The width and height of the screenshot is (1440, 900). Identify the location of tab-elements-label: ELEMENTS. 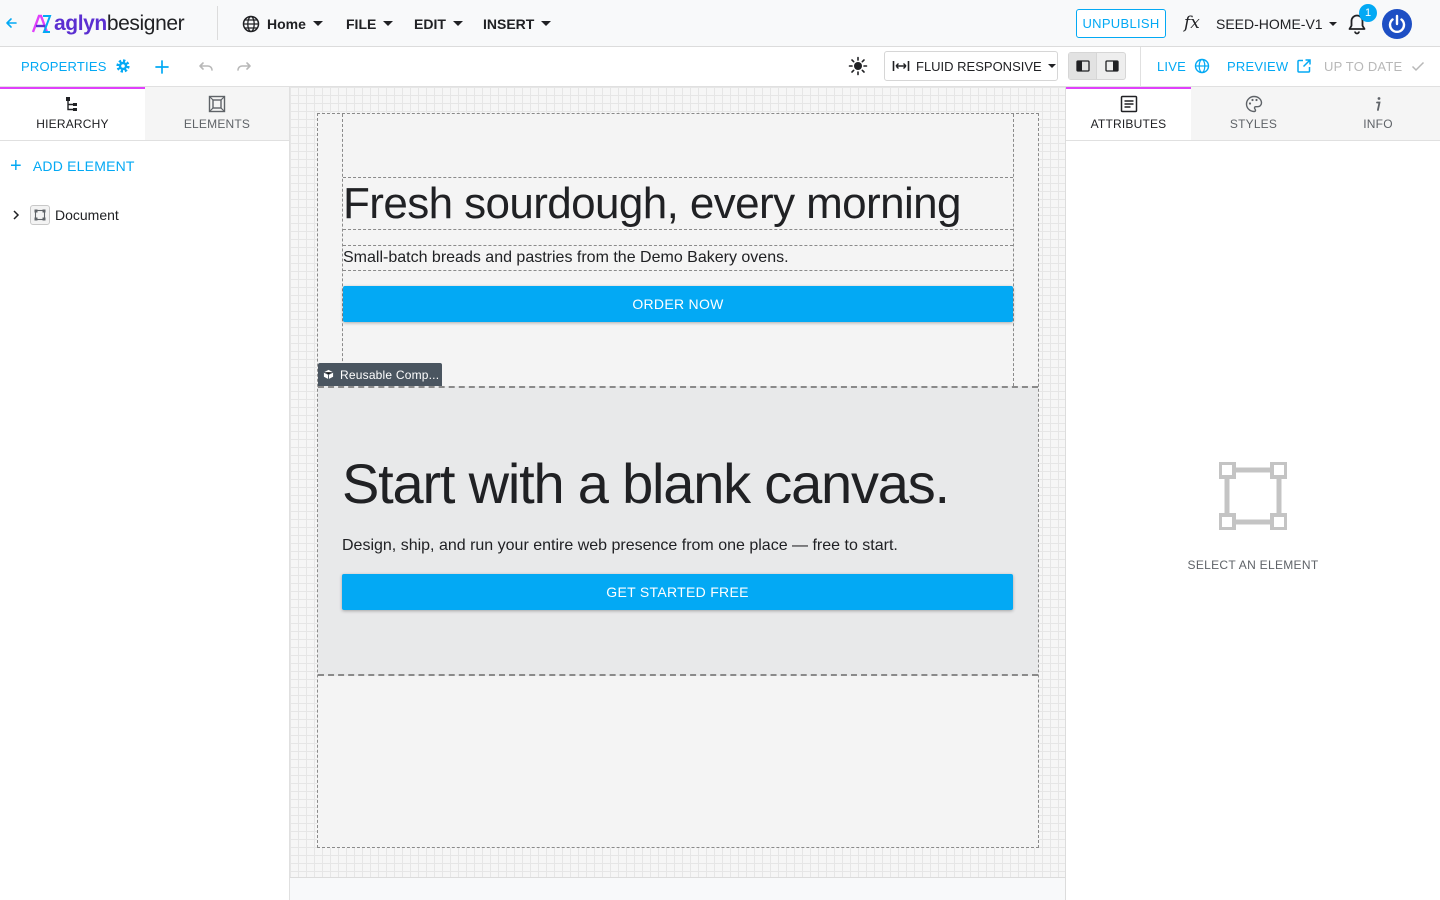
(217, 124).